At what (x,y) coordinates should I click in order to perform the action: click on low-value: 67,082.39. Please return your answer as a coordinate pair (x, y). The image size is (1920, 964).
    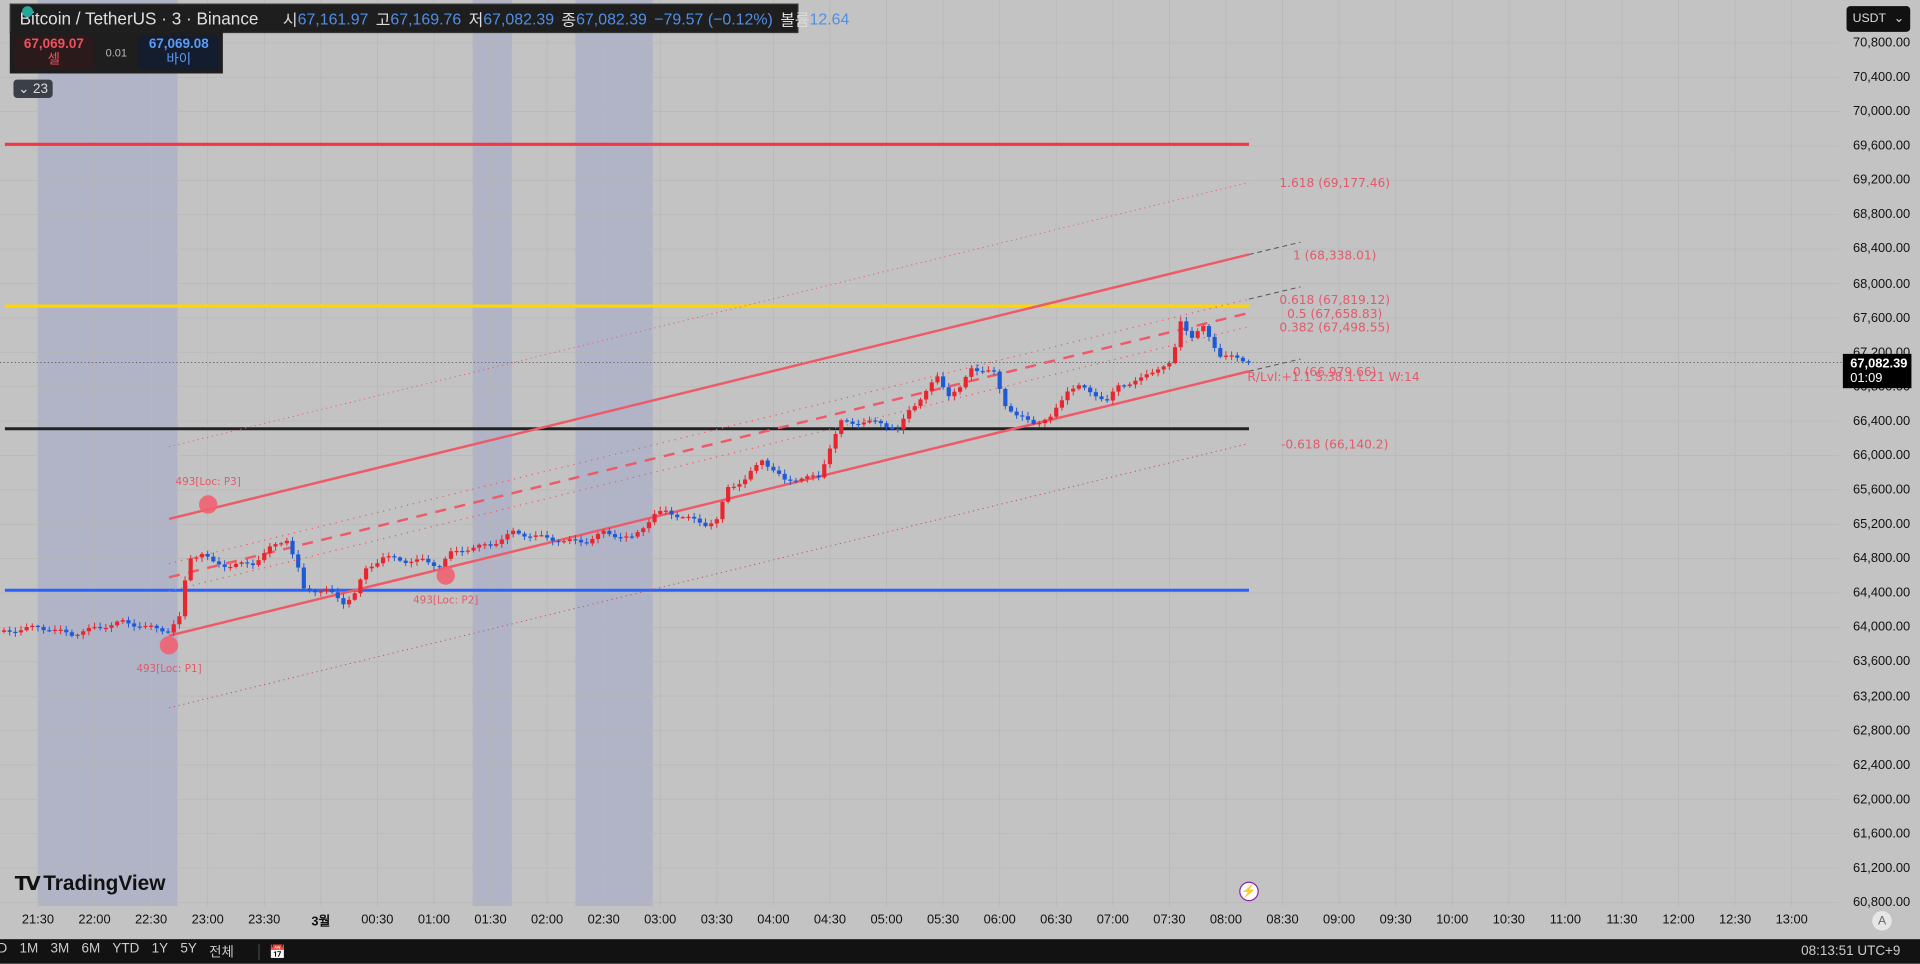
    Looking at the image, I should click on (519, 18).